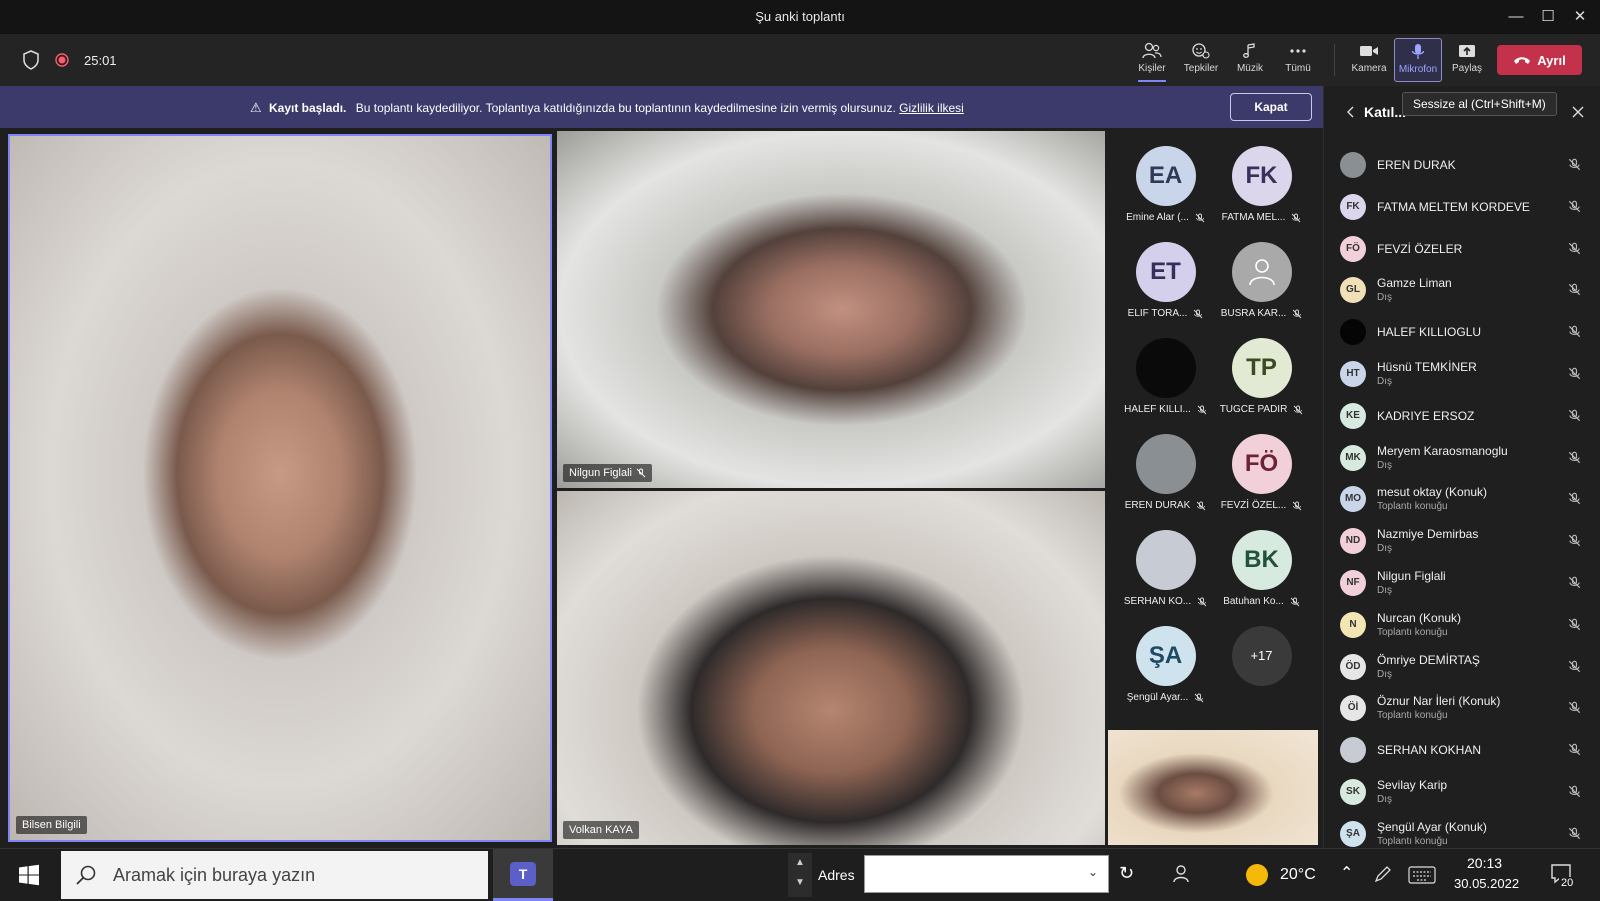 This screenshot has width=1600, height=901. Describe the element at coordinates (1484, 863) in the screenshot. I see `clock-time: 20:13` at that location.